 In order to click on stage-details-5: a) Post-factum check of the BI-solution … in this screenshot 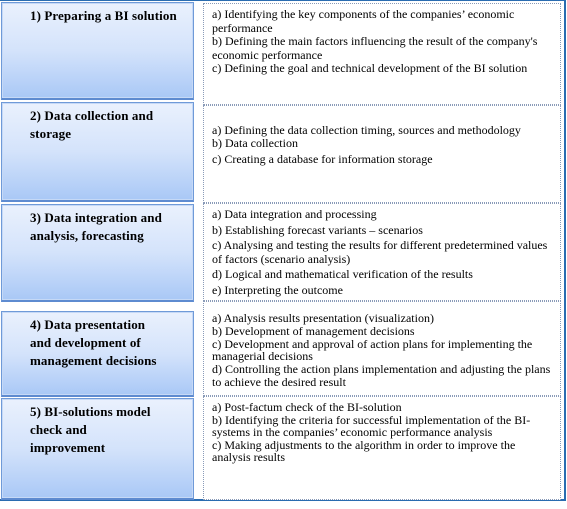, I will do `click(382, 448)`.